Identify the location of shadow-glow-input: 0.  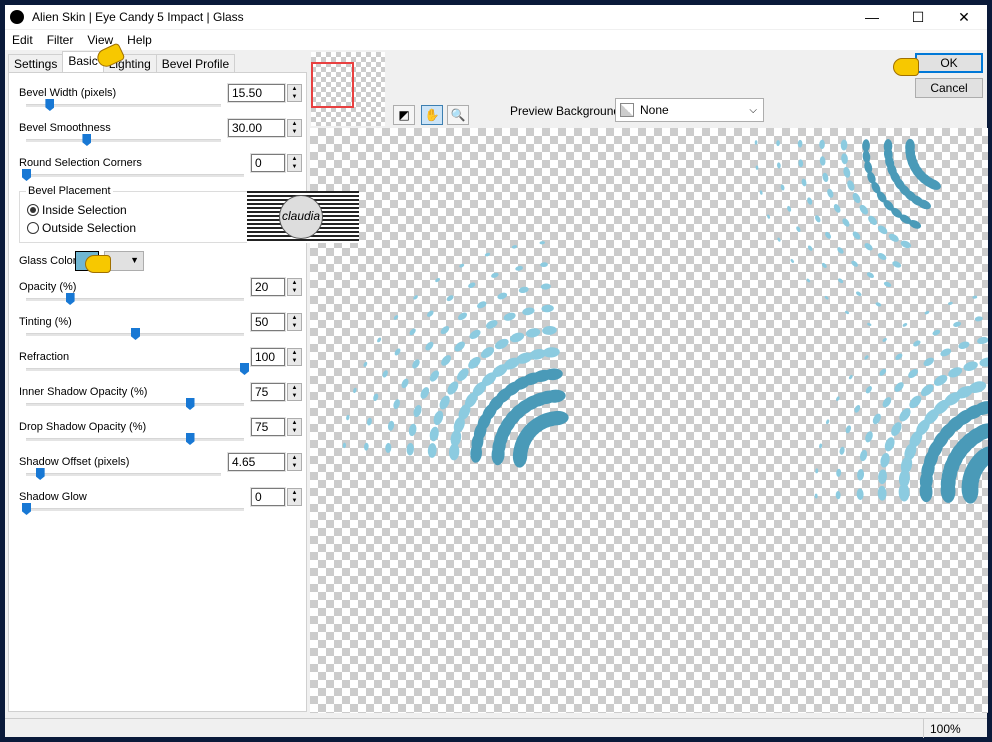
(268, 497).